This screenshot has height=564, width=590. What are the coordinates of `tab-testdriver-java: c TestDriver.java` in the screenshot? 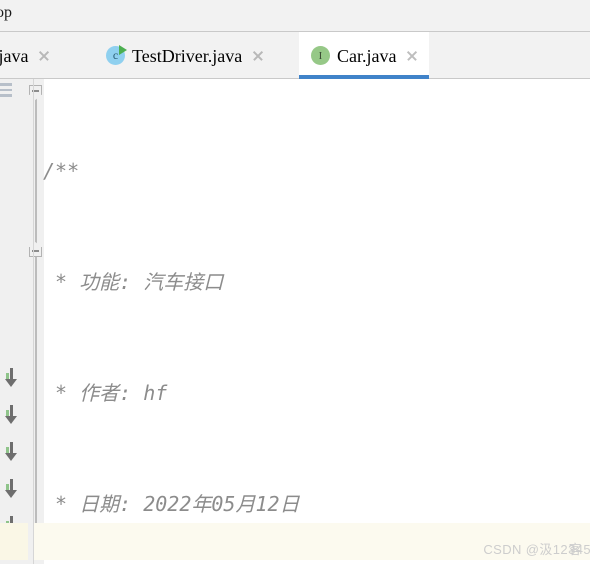 It's located at (188, 55).